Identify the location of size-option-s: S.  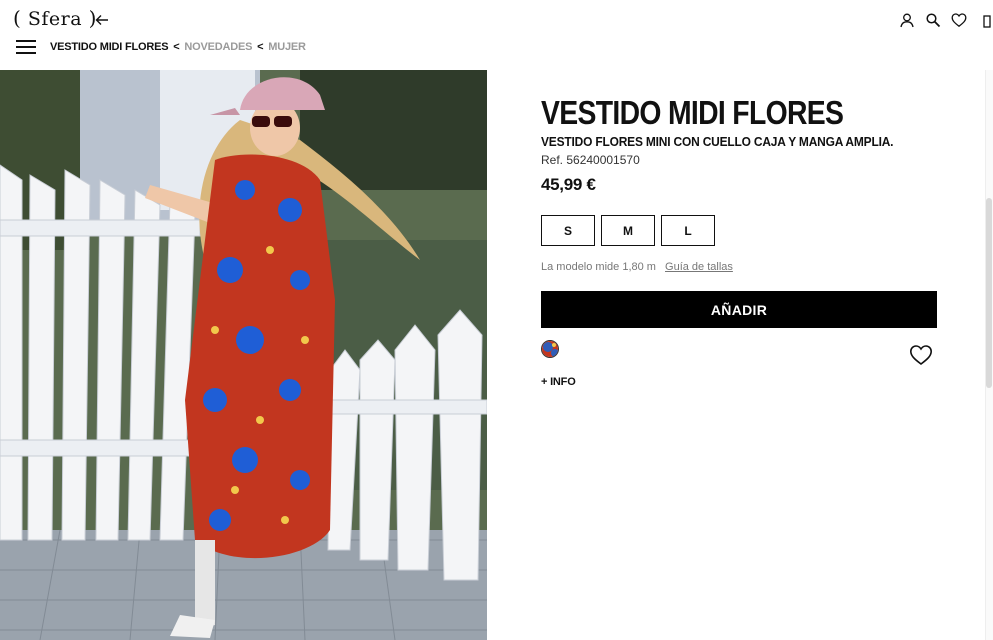
(568, 230).